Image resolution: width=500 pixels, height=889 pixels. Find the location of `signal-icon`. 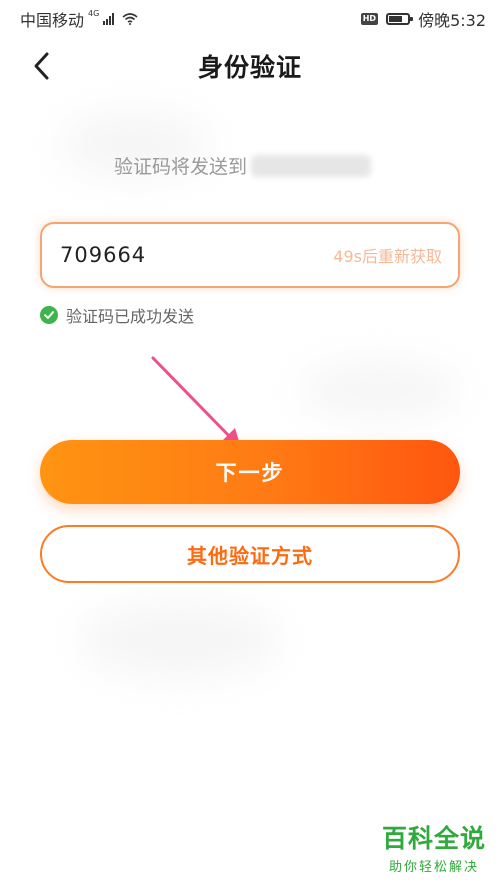

signal-icon is located at coordinates (109, 19).